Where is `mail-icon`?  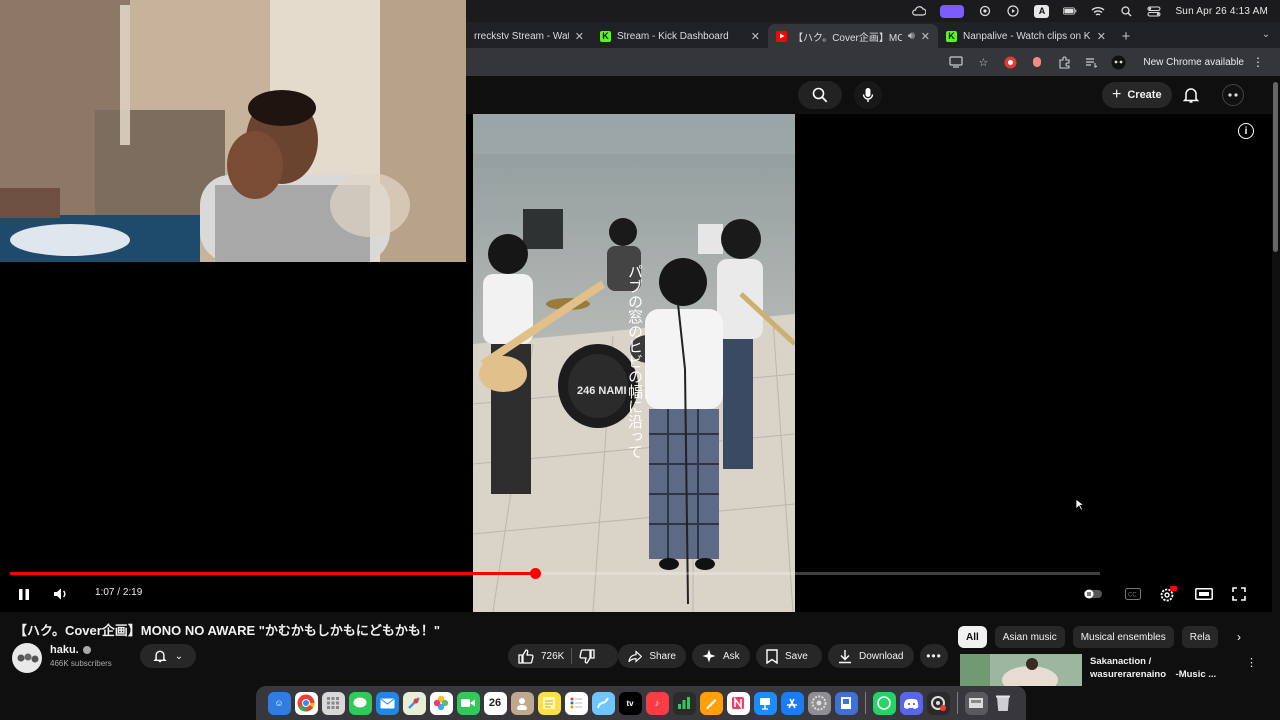
mail-icon is located at coordinates (387, 703).